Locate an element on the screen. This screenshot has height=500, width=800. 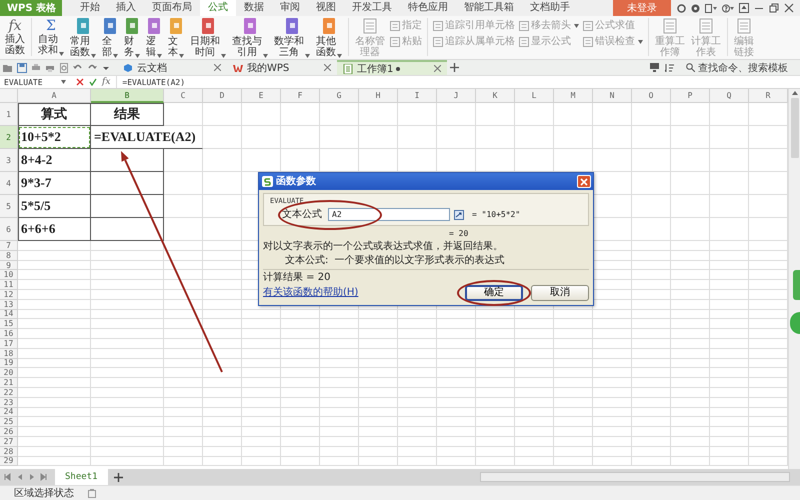
column-header: G is located at coordinates (339, 96).